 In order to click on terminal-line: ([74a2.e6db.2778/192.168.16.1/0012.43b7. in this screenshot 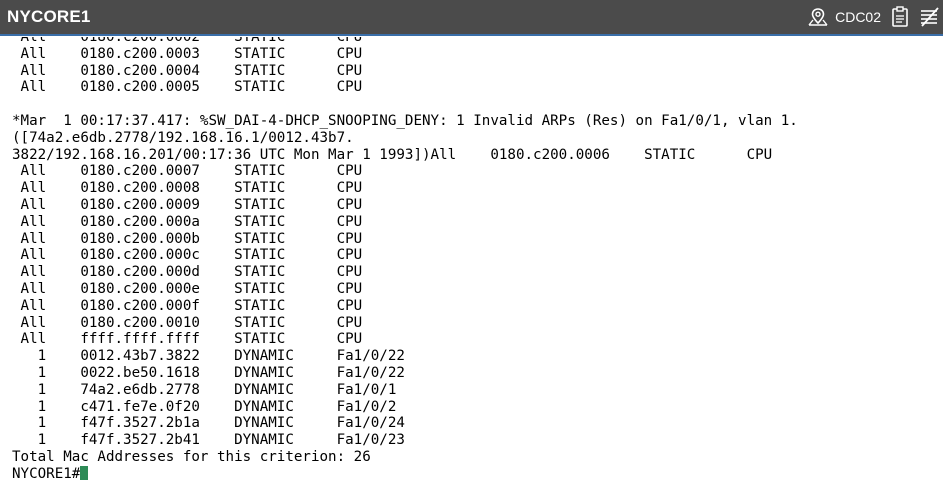, I will do `click(183, 137)`.